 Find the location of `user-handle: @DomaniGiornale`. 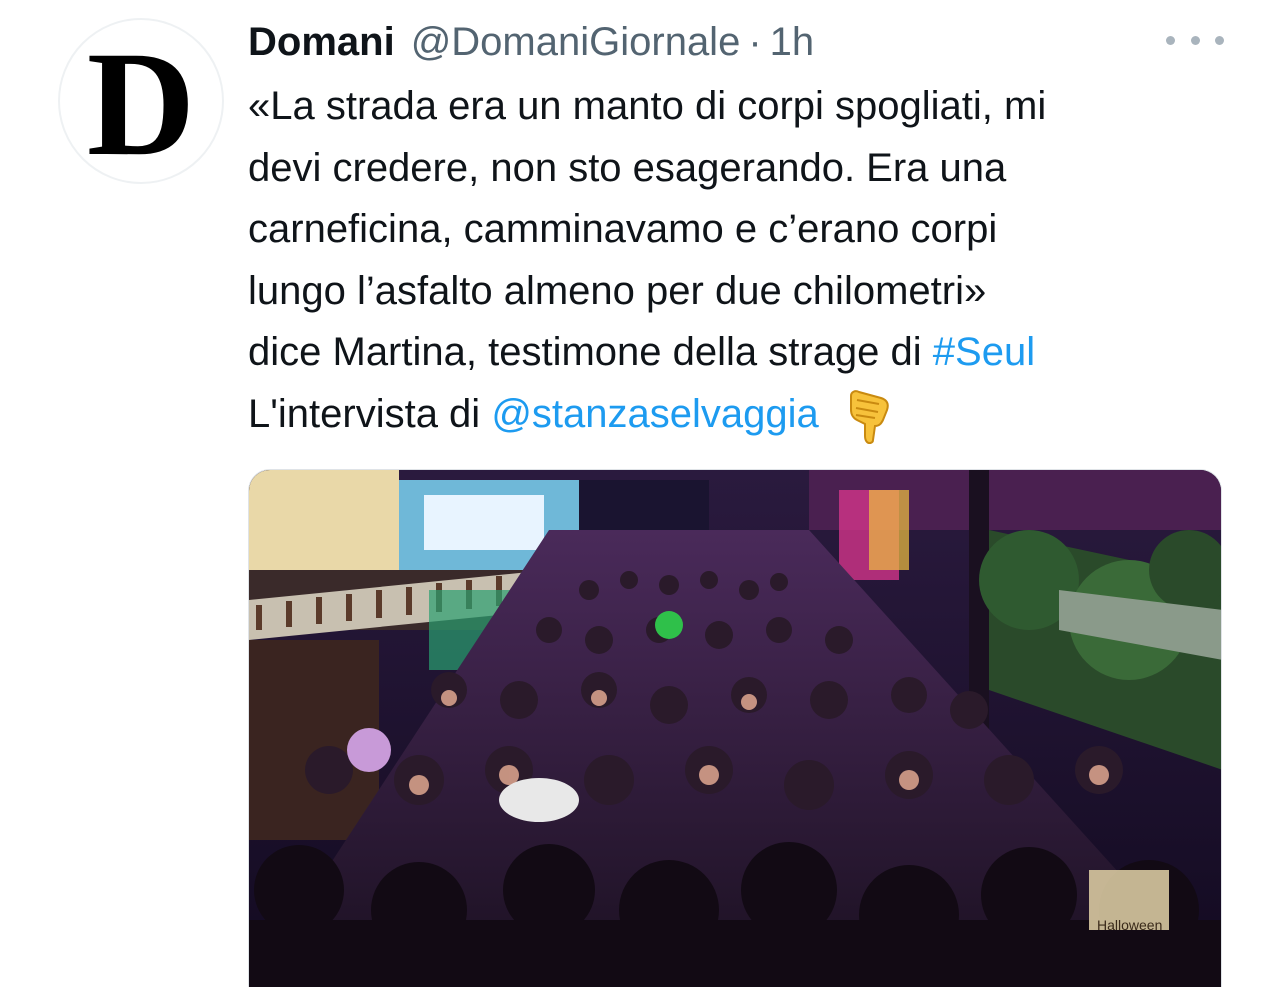

user-handle: @DomaniGiornale is located at coordinates (576, 42).